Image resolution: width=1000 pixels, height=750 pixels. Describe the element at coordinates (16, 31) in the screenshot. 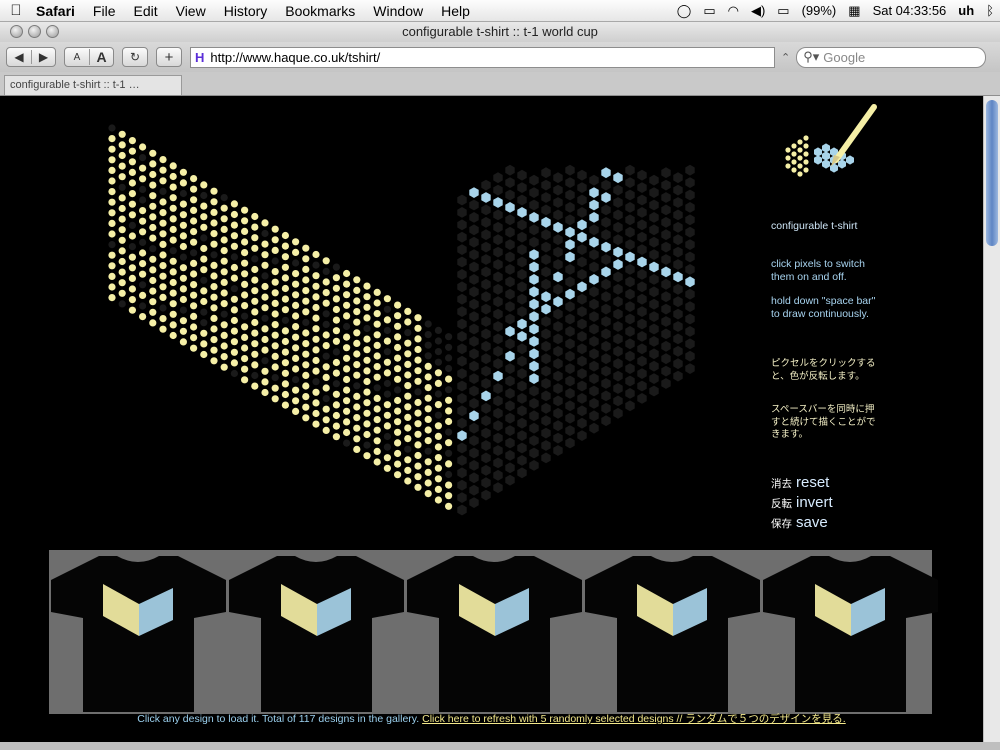

I see `close-button` at that location.